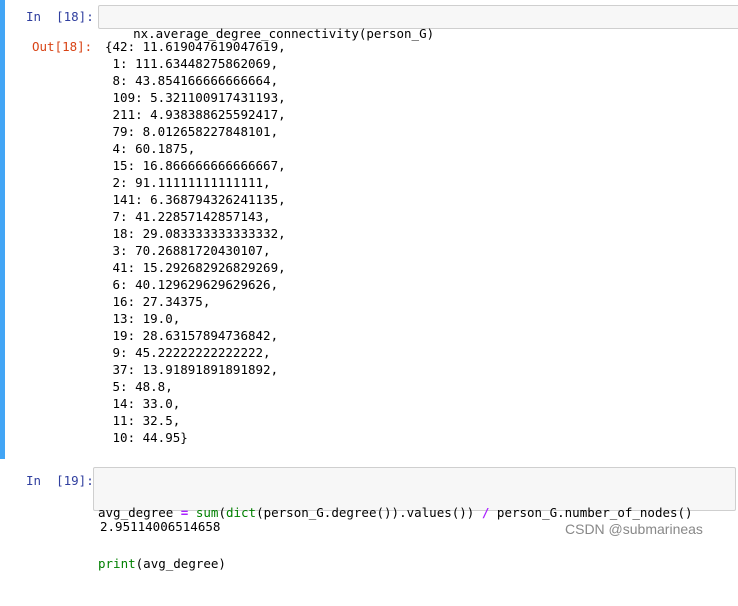 This screenshot has width=738, height=606. What do you see at coordinates (195, 46) in the screenshot?
I see `output-line: {42: 11.619047619047619,` at bounding box center [195, 46].